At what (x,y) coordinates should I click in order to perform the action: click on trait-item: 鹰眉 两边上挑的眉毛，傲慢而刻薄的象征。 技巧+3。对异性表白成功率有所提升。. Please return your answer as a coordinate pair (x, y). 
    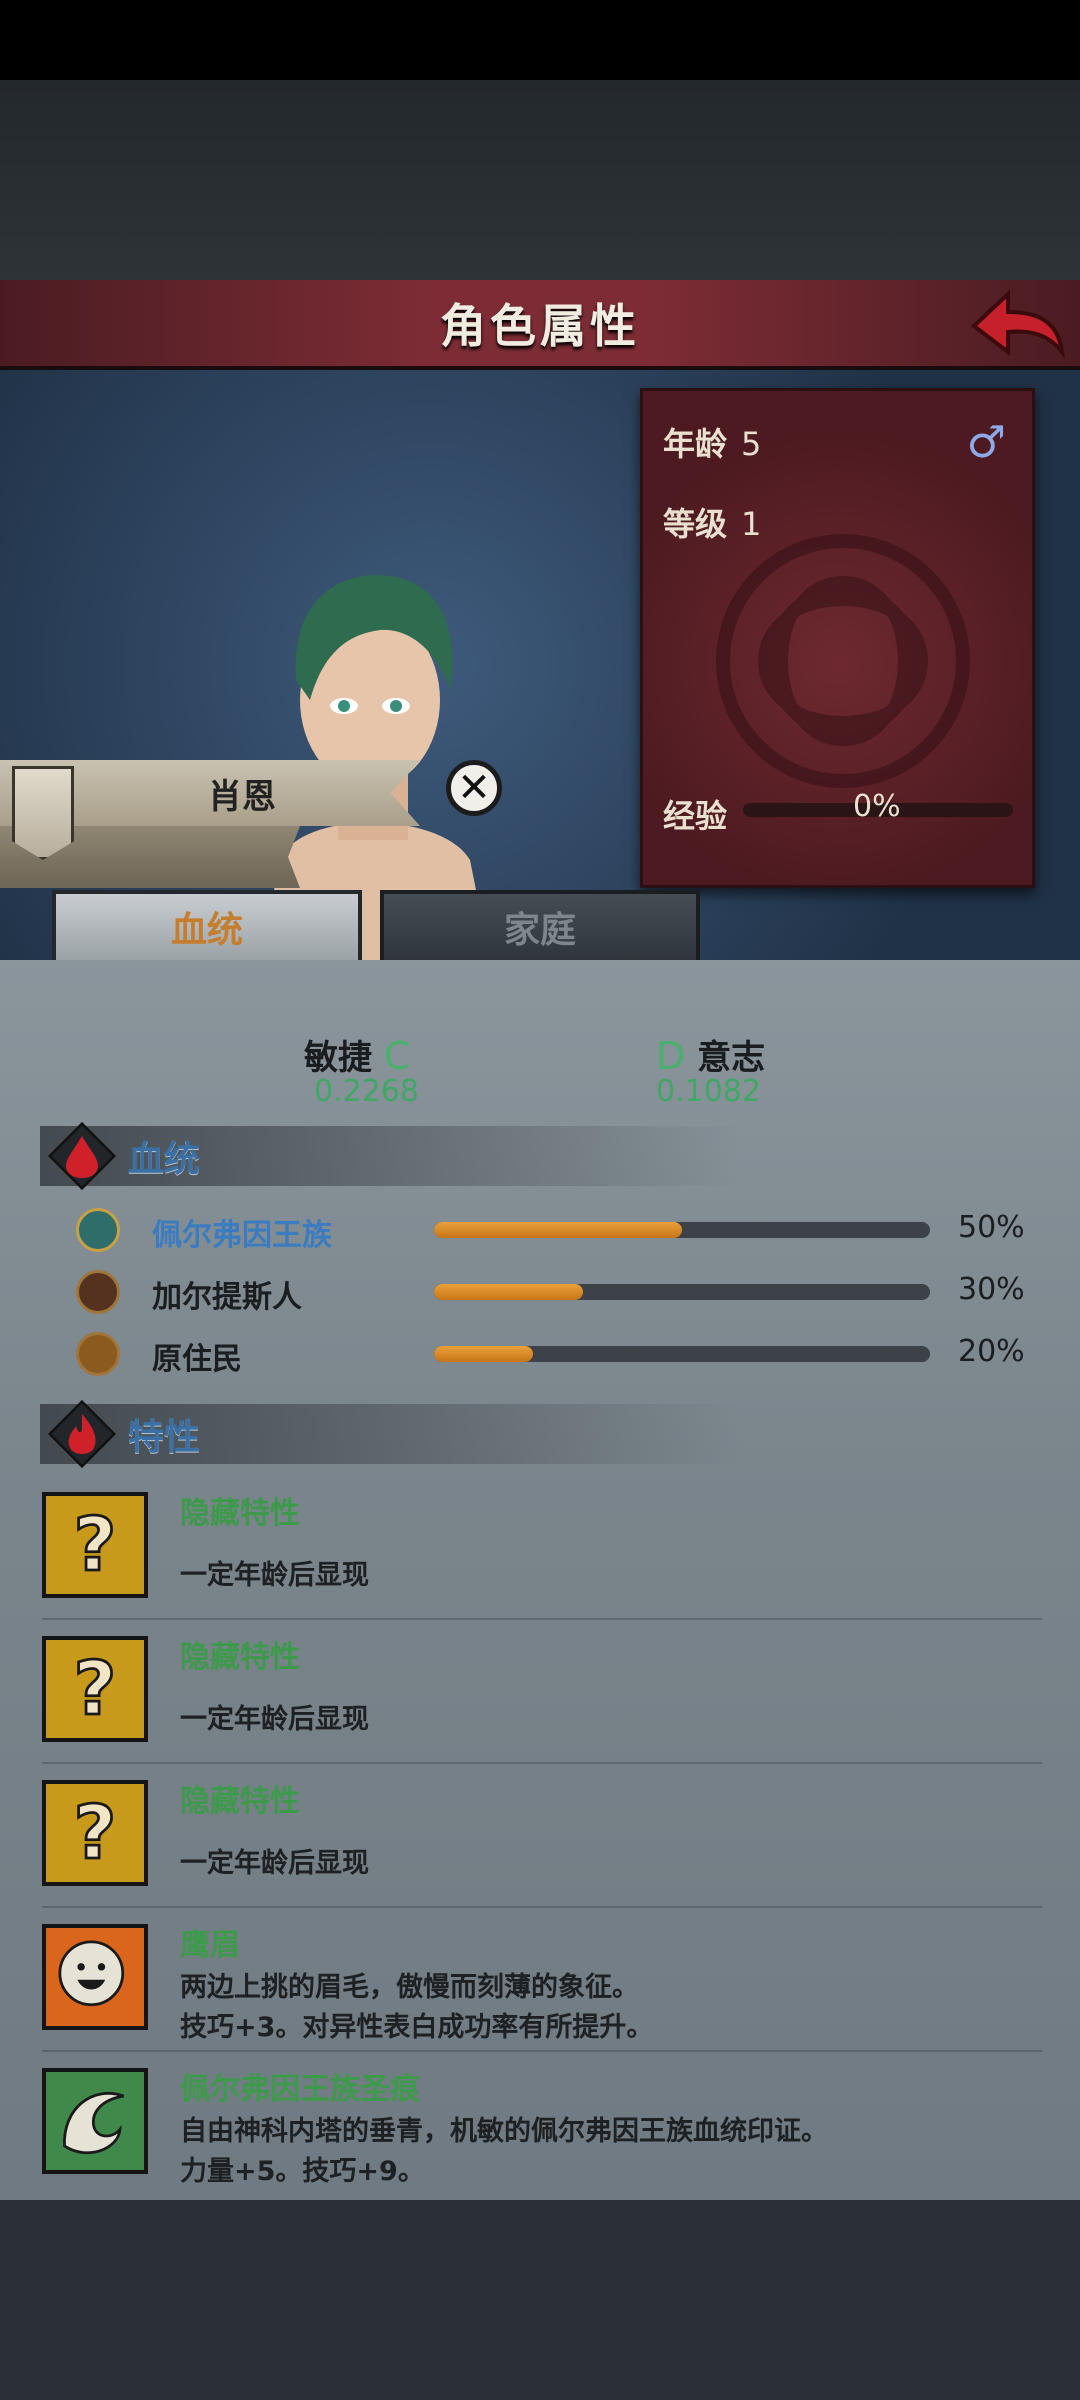
    Looking at the image, I should click on (542, 1982).